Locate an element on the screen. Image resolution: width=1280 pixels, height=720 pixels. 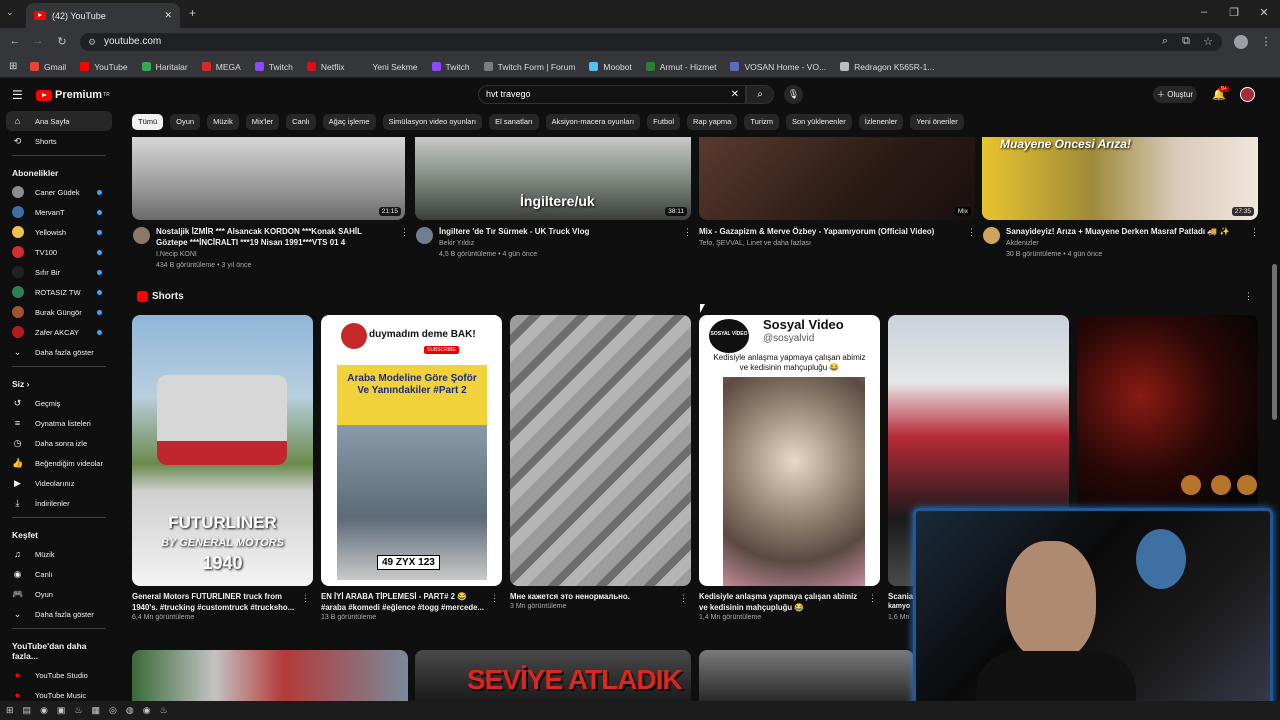
zoom-icon: ⌕ is located at coordinates (1165, 41).